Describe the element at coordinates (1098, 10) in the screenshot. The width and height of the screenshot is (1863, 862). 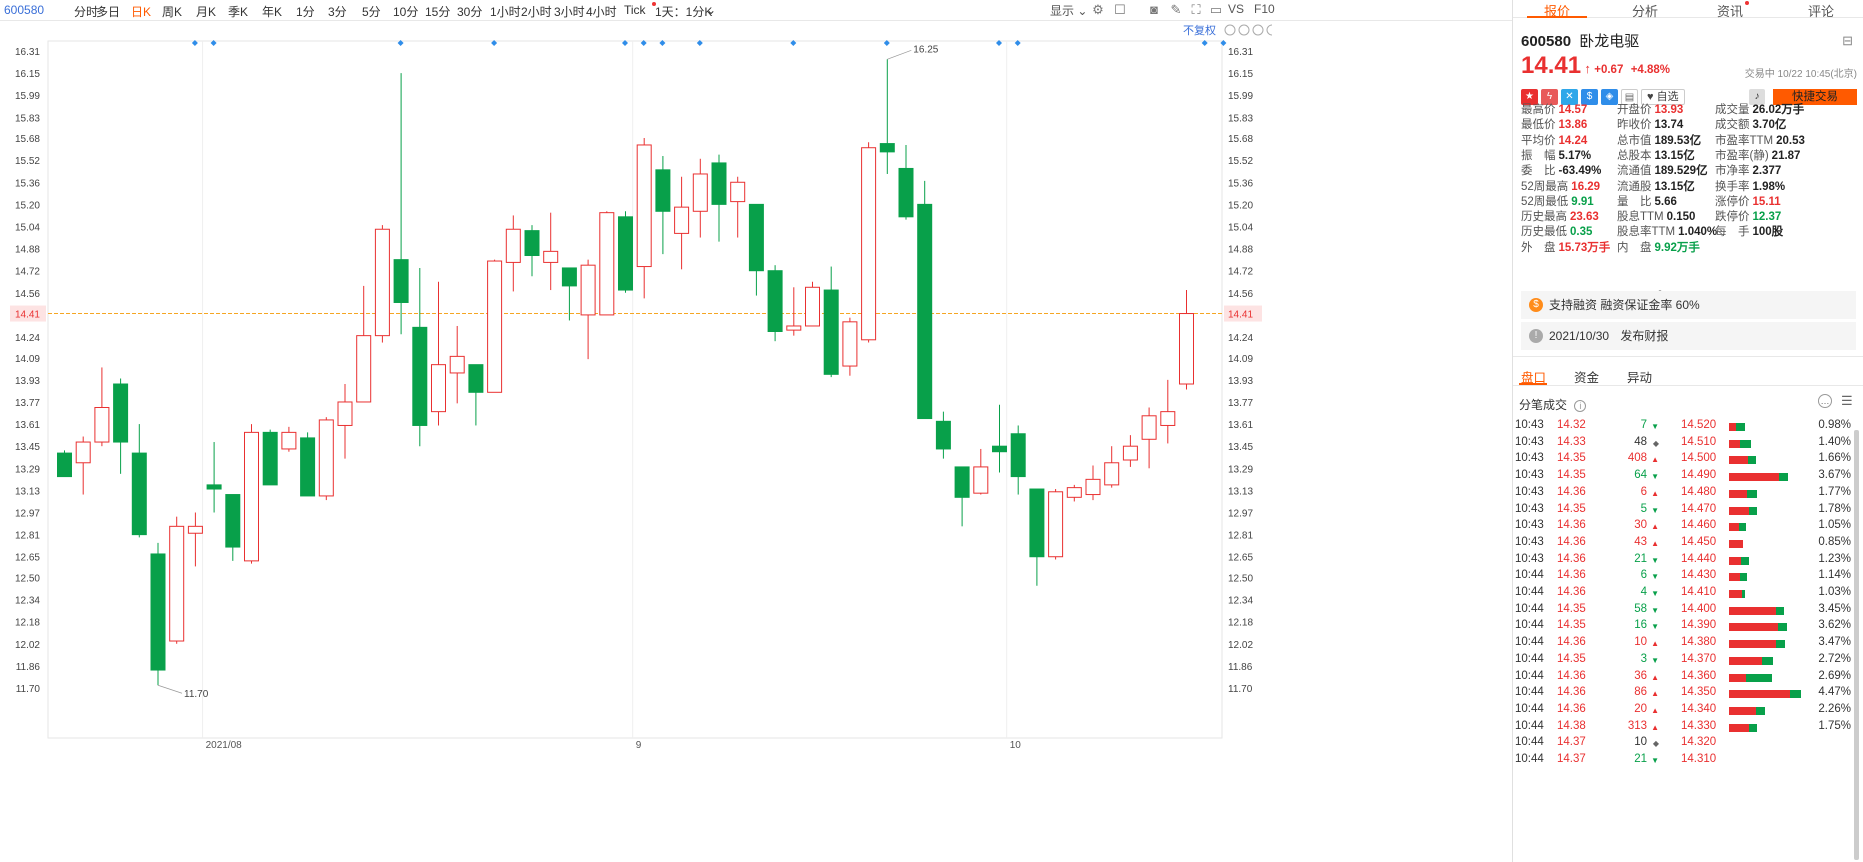
I see `settings-icon: ⚙` at that location.